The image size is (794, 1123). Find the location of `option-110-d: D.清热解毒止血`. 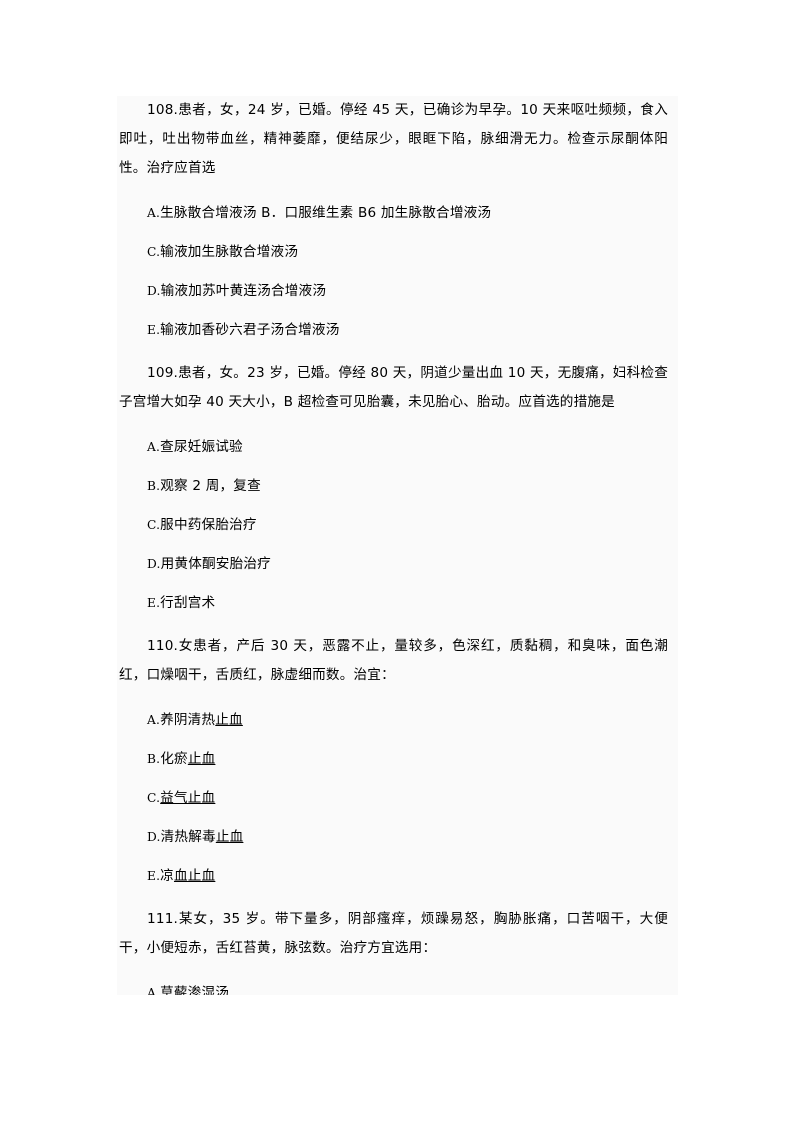

option-110-d: D.清热解毒止血 is located at coordinates (410, 837).